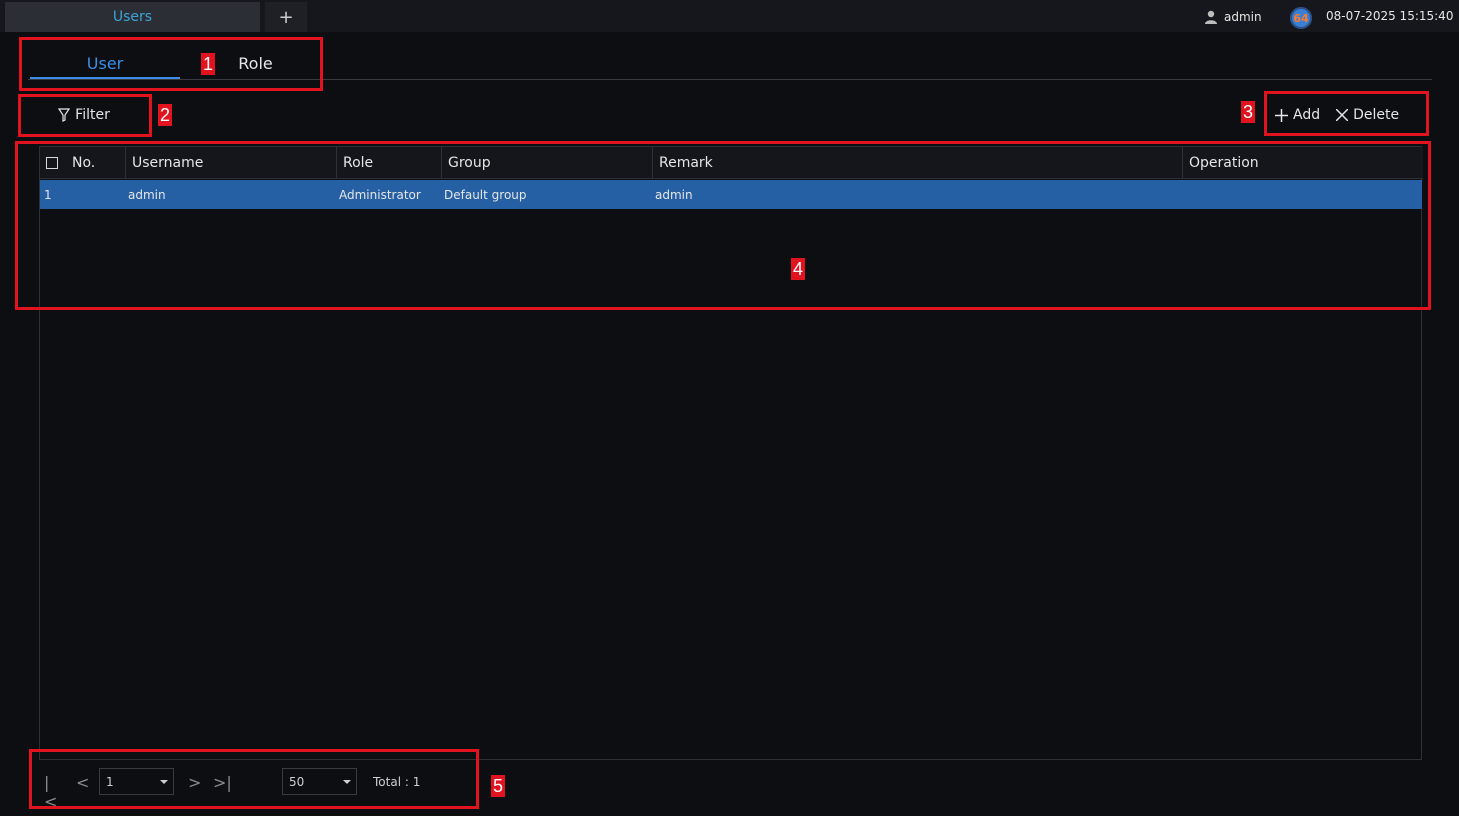 The width and height of the screenshot is (1459, 816). I want to click on column-username-label: Username, so click(168, 163).